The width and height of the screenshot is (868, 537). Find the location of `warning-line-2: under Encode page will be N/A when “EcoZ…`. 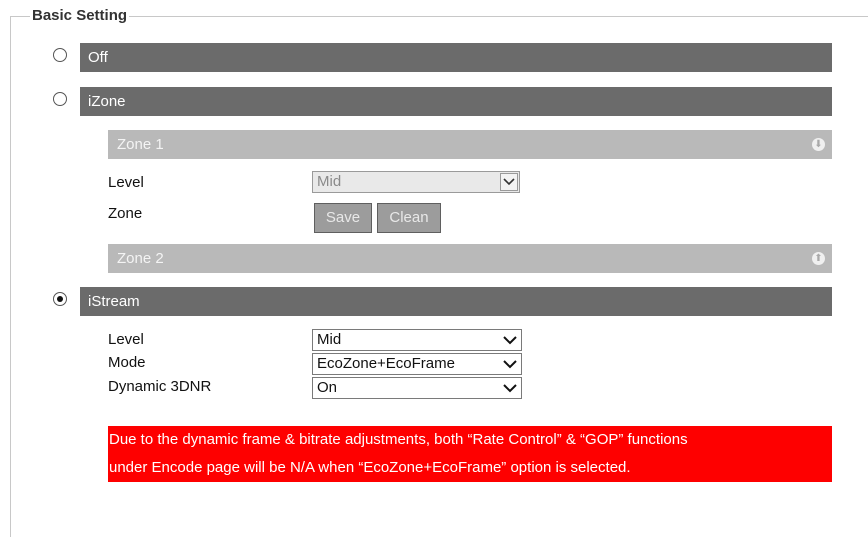

warning-line-2: under Encode page will be N/A when “EcoZ… is located at coordinates (370, 467).